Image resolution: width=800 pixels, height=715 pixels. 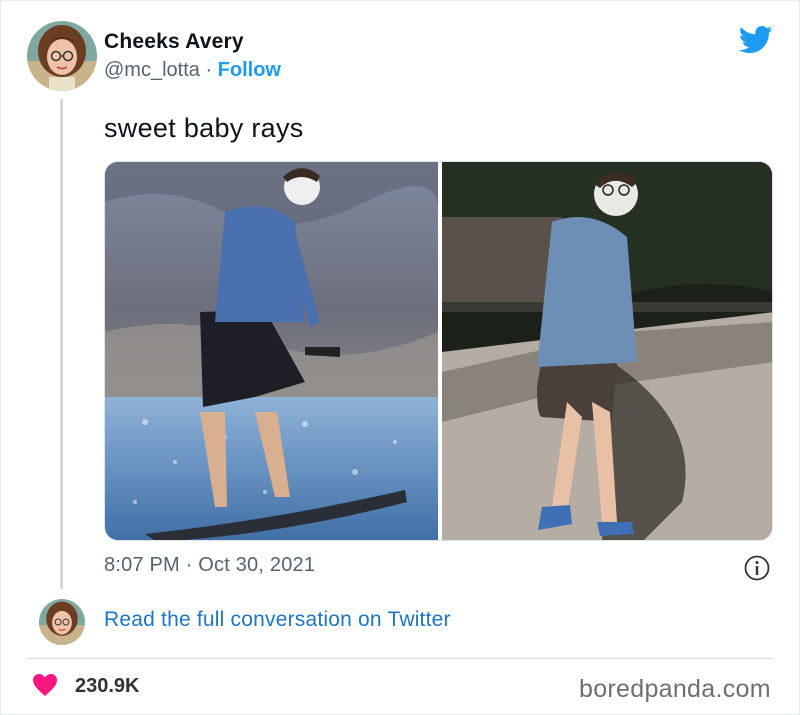 I want to click on twitter-bird-icon, so click(x=756, y=40).